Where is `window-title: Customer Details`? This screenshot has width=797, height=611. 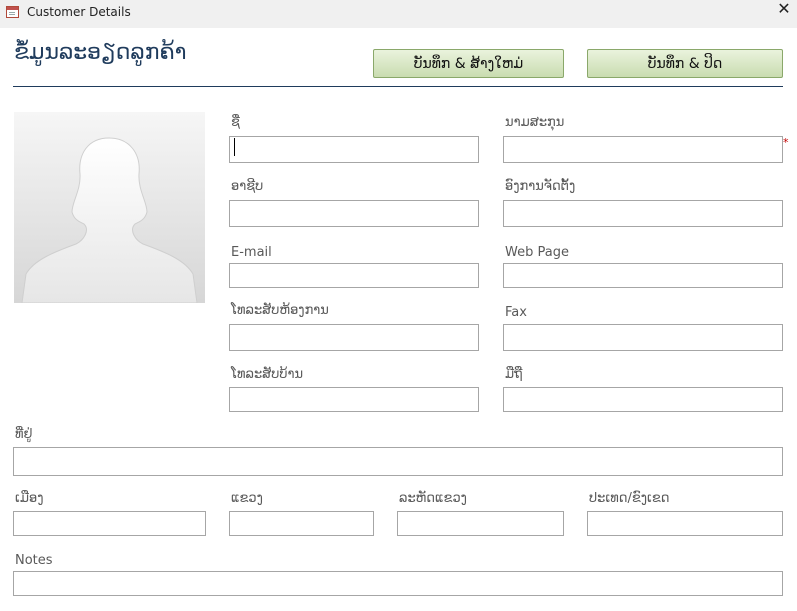
window-title: Customer Details is located at coordinates (79, 12).